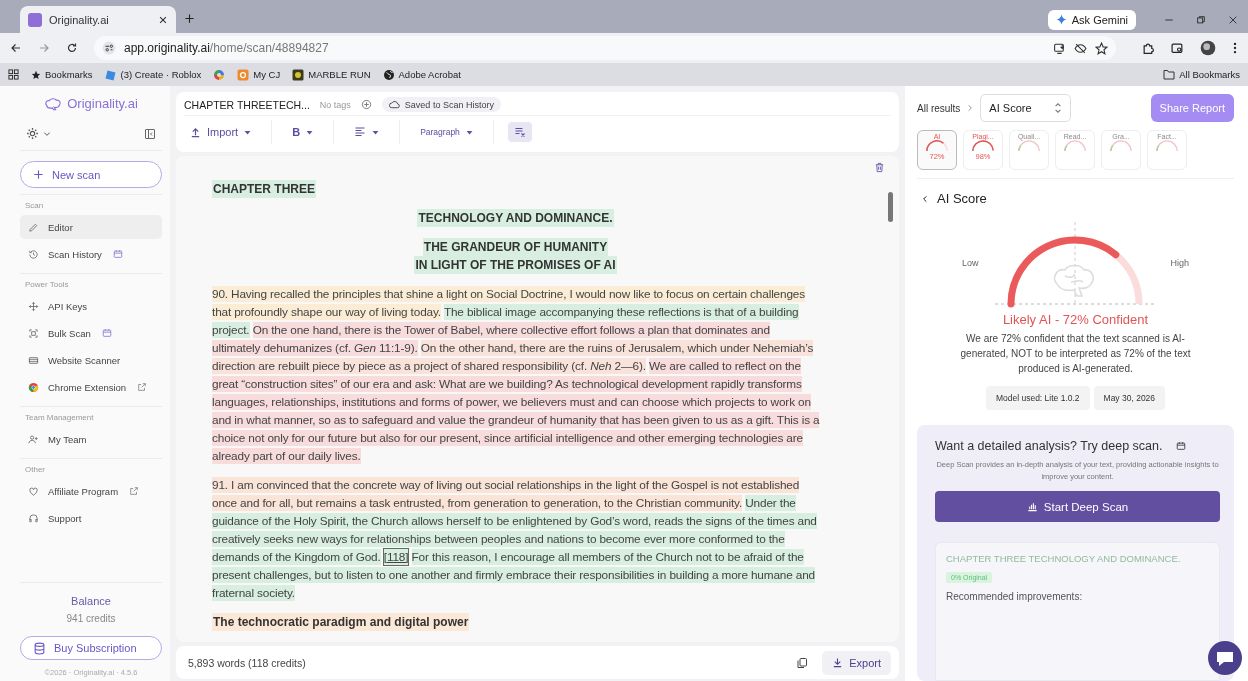 Image resolution: width=1248 pixels, height=681 pixels. Describe the element at coordinates (91, 110) in the screenshot. I see `brand-logo: Originality.ai` at that location.